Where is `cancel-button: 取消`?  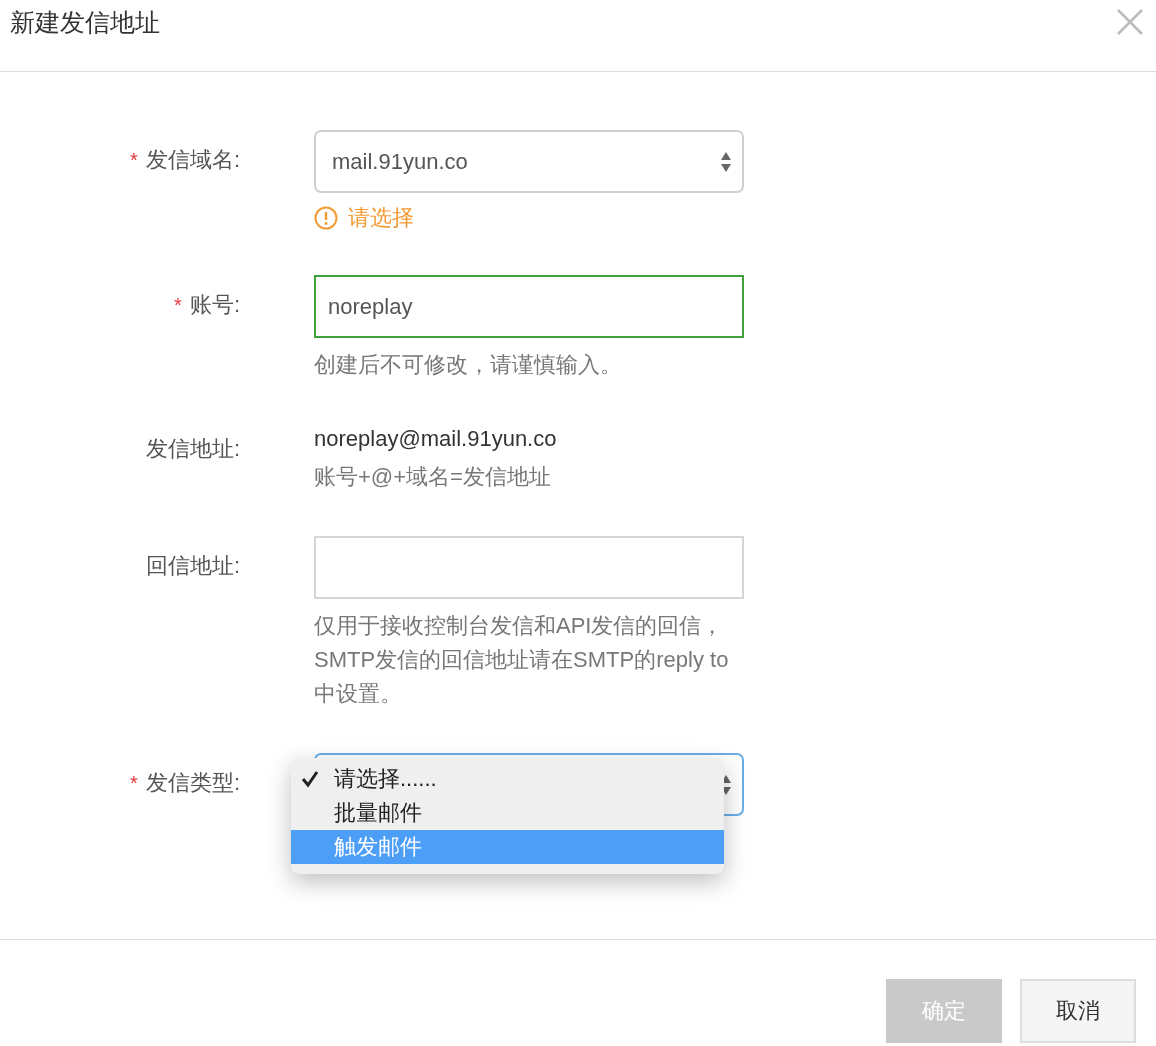 cancel-button: 取消 is located at coordinates (1078, 1011).